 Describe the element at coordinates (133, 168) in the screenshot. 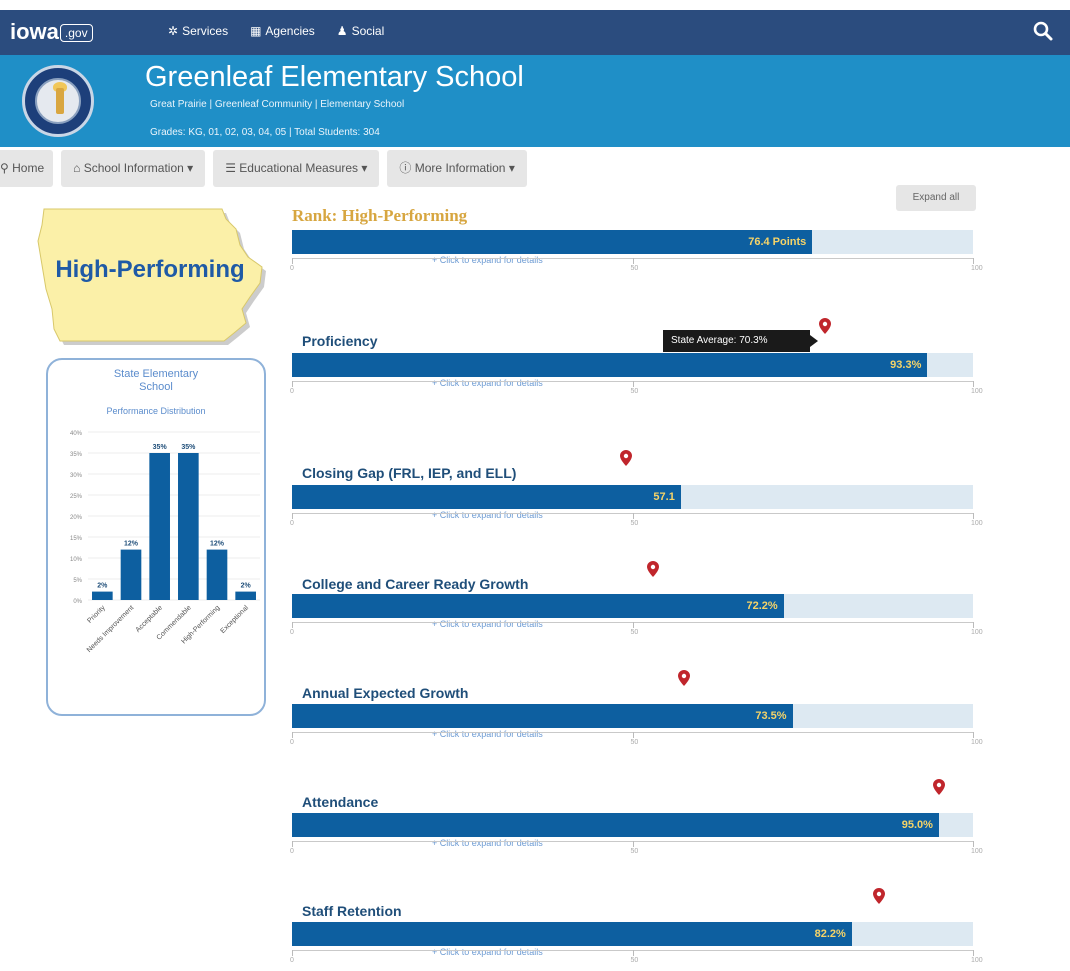

I see `tab-school-information: ⌂ School Information ▾` at that location.